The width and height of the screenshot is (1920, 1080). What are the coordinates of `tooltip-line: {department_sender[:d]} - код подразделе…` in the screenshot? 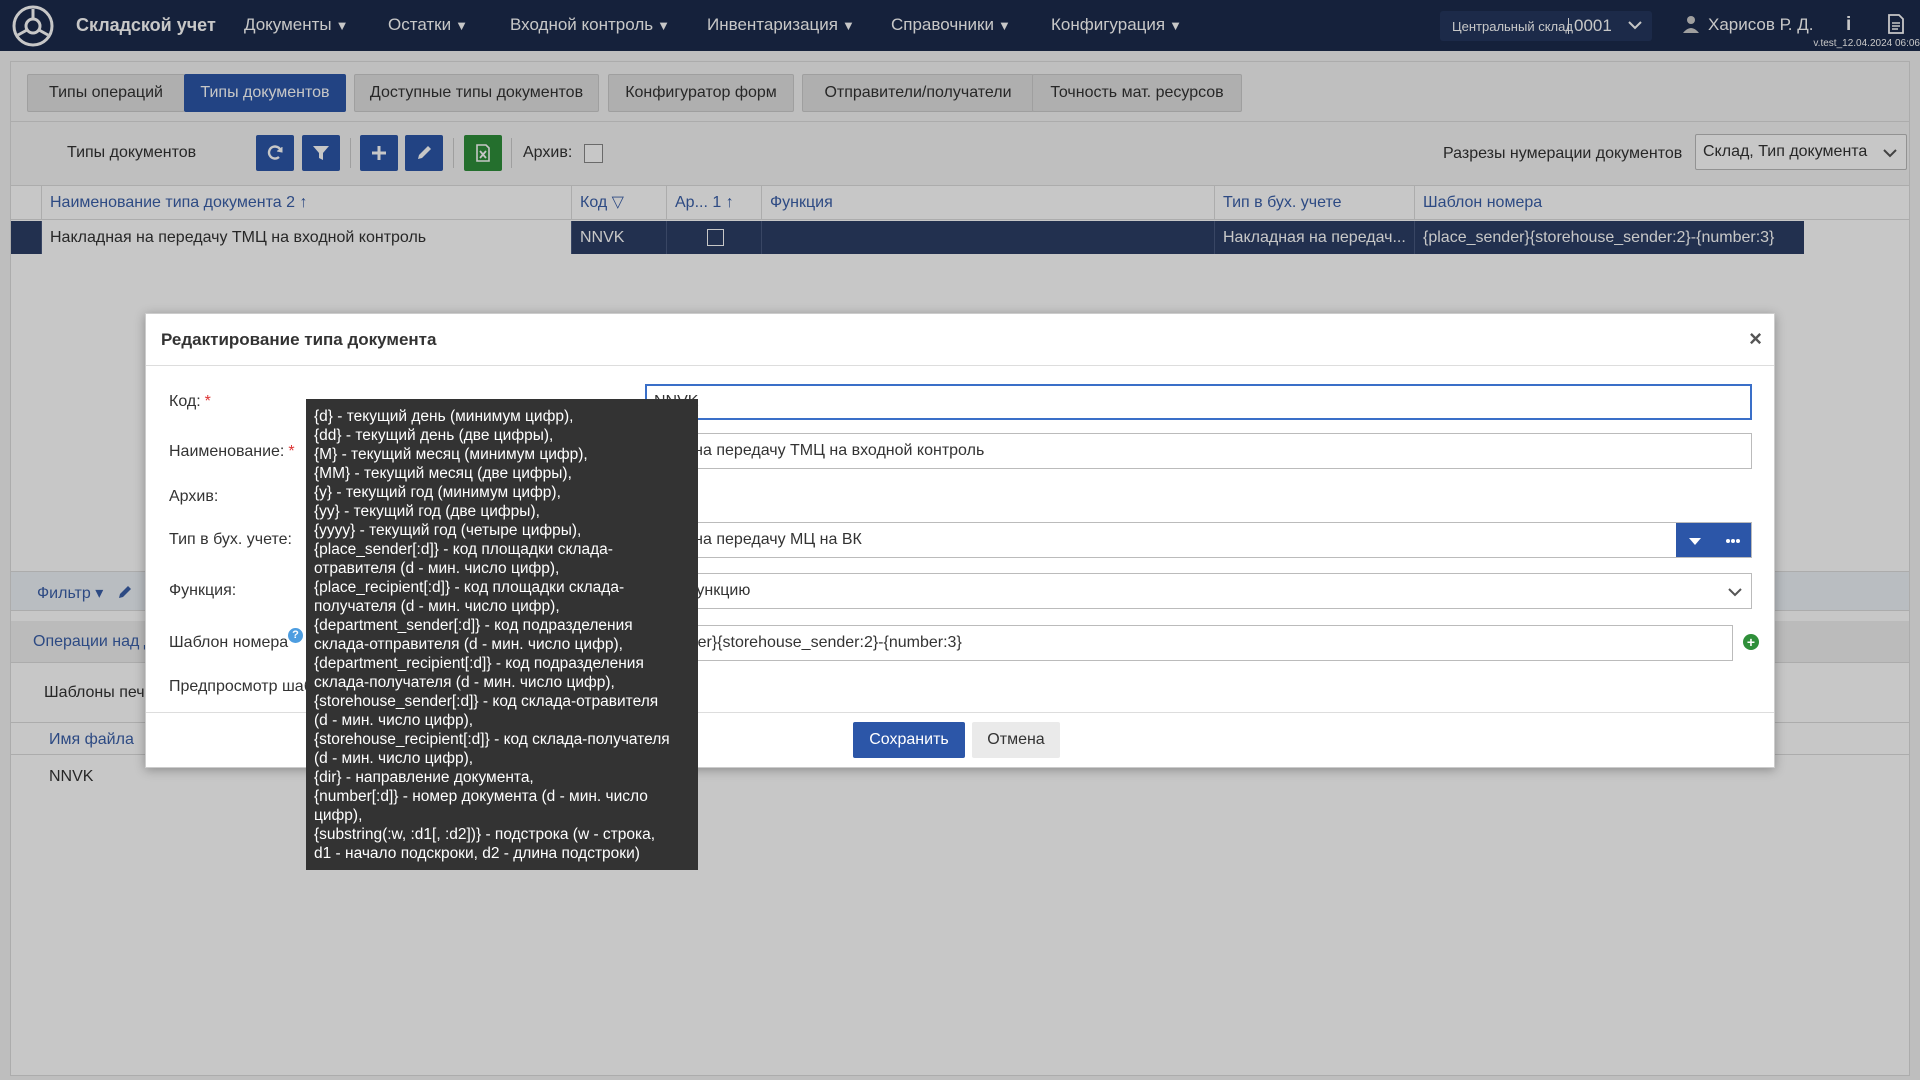 It's located at (473, 625).